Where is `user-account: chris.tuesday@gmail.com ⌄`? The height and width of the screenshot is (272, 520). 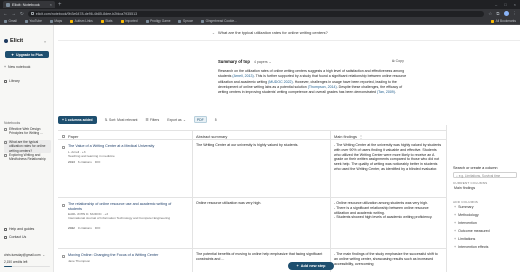
user-account: chris.tuesday@gmail.com ⌄ is located at coordinates (24, 255).